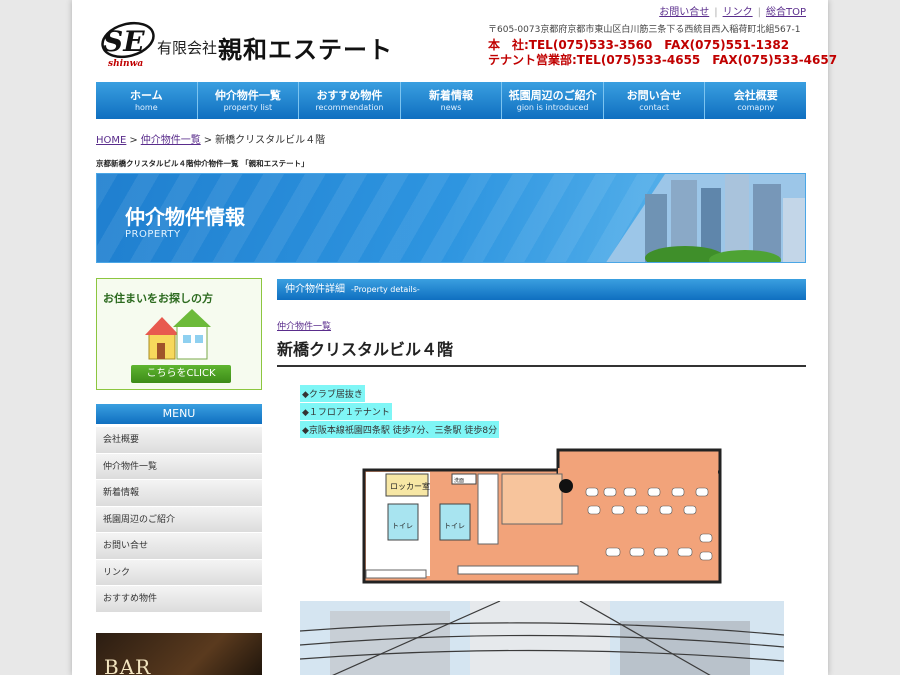 This screenshot has height=675, width=900. I want to click on nav-sublabel: news, so click(451, 107).